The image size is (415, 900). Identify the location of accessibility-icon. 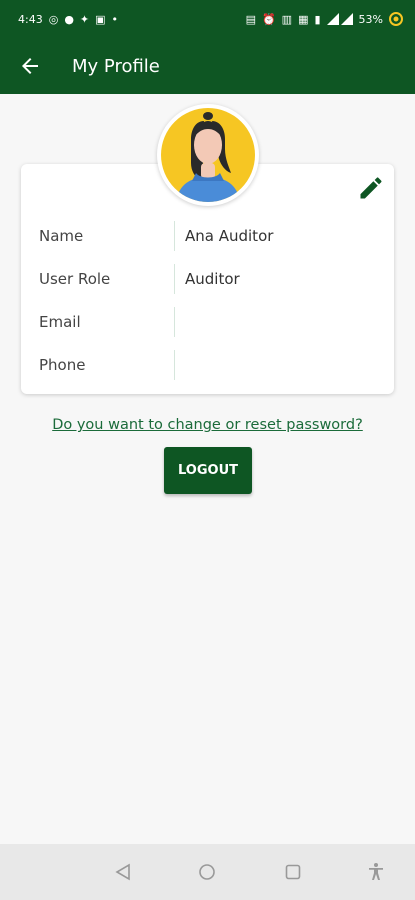
(376, 872).